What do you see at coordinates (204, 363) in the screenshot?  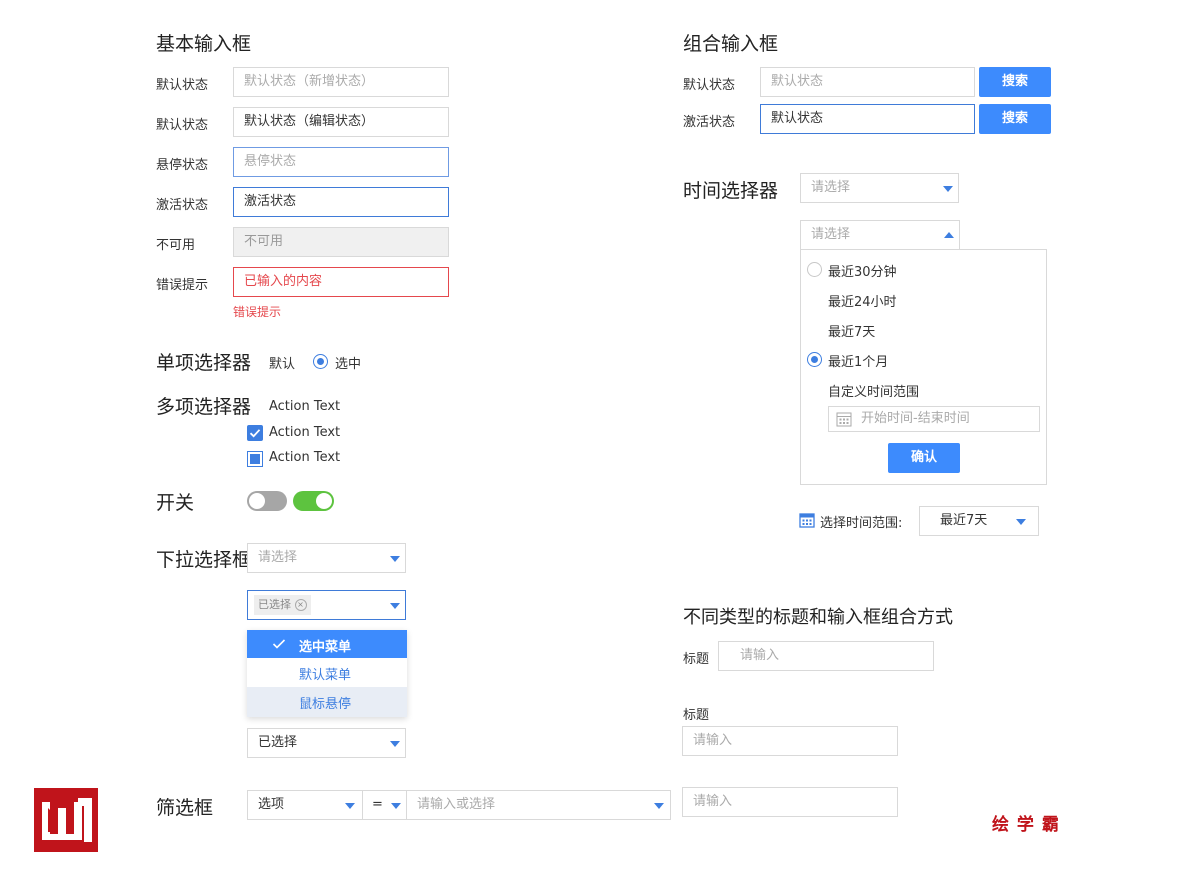 I see `radio-title: 单项选择器` at bounding box center [204, 363].